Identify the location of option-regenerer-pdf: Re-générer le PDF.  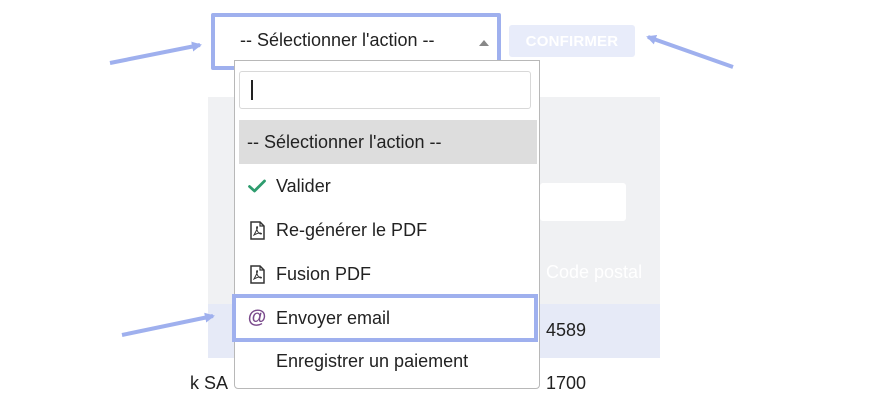
(388, 230).